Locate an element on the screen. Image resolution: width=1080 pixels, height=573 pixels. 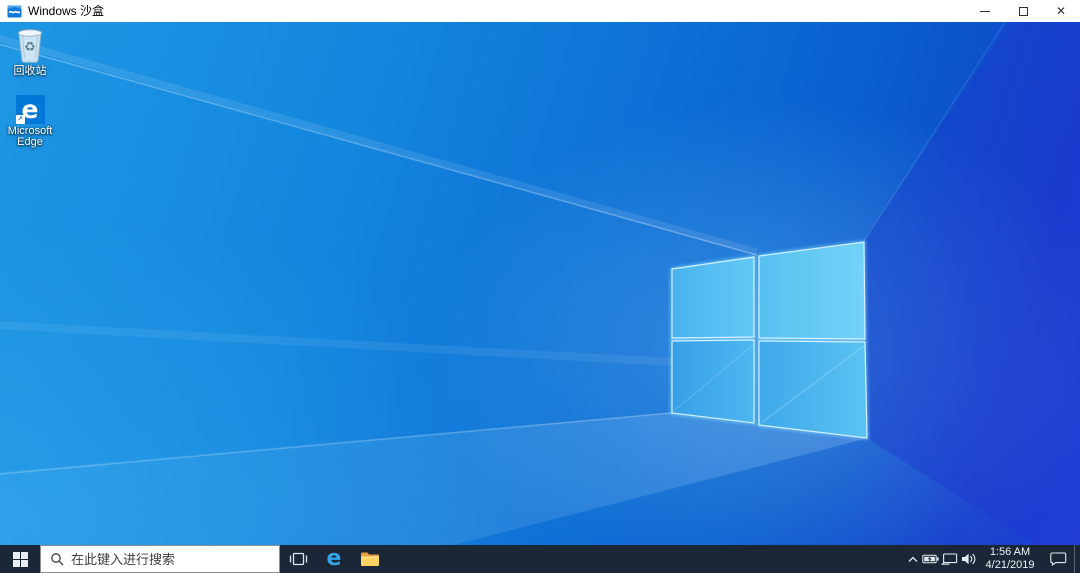
desktop-icon-recycle-bin: ♻ 回收站 is located at coordinates (30, 52).